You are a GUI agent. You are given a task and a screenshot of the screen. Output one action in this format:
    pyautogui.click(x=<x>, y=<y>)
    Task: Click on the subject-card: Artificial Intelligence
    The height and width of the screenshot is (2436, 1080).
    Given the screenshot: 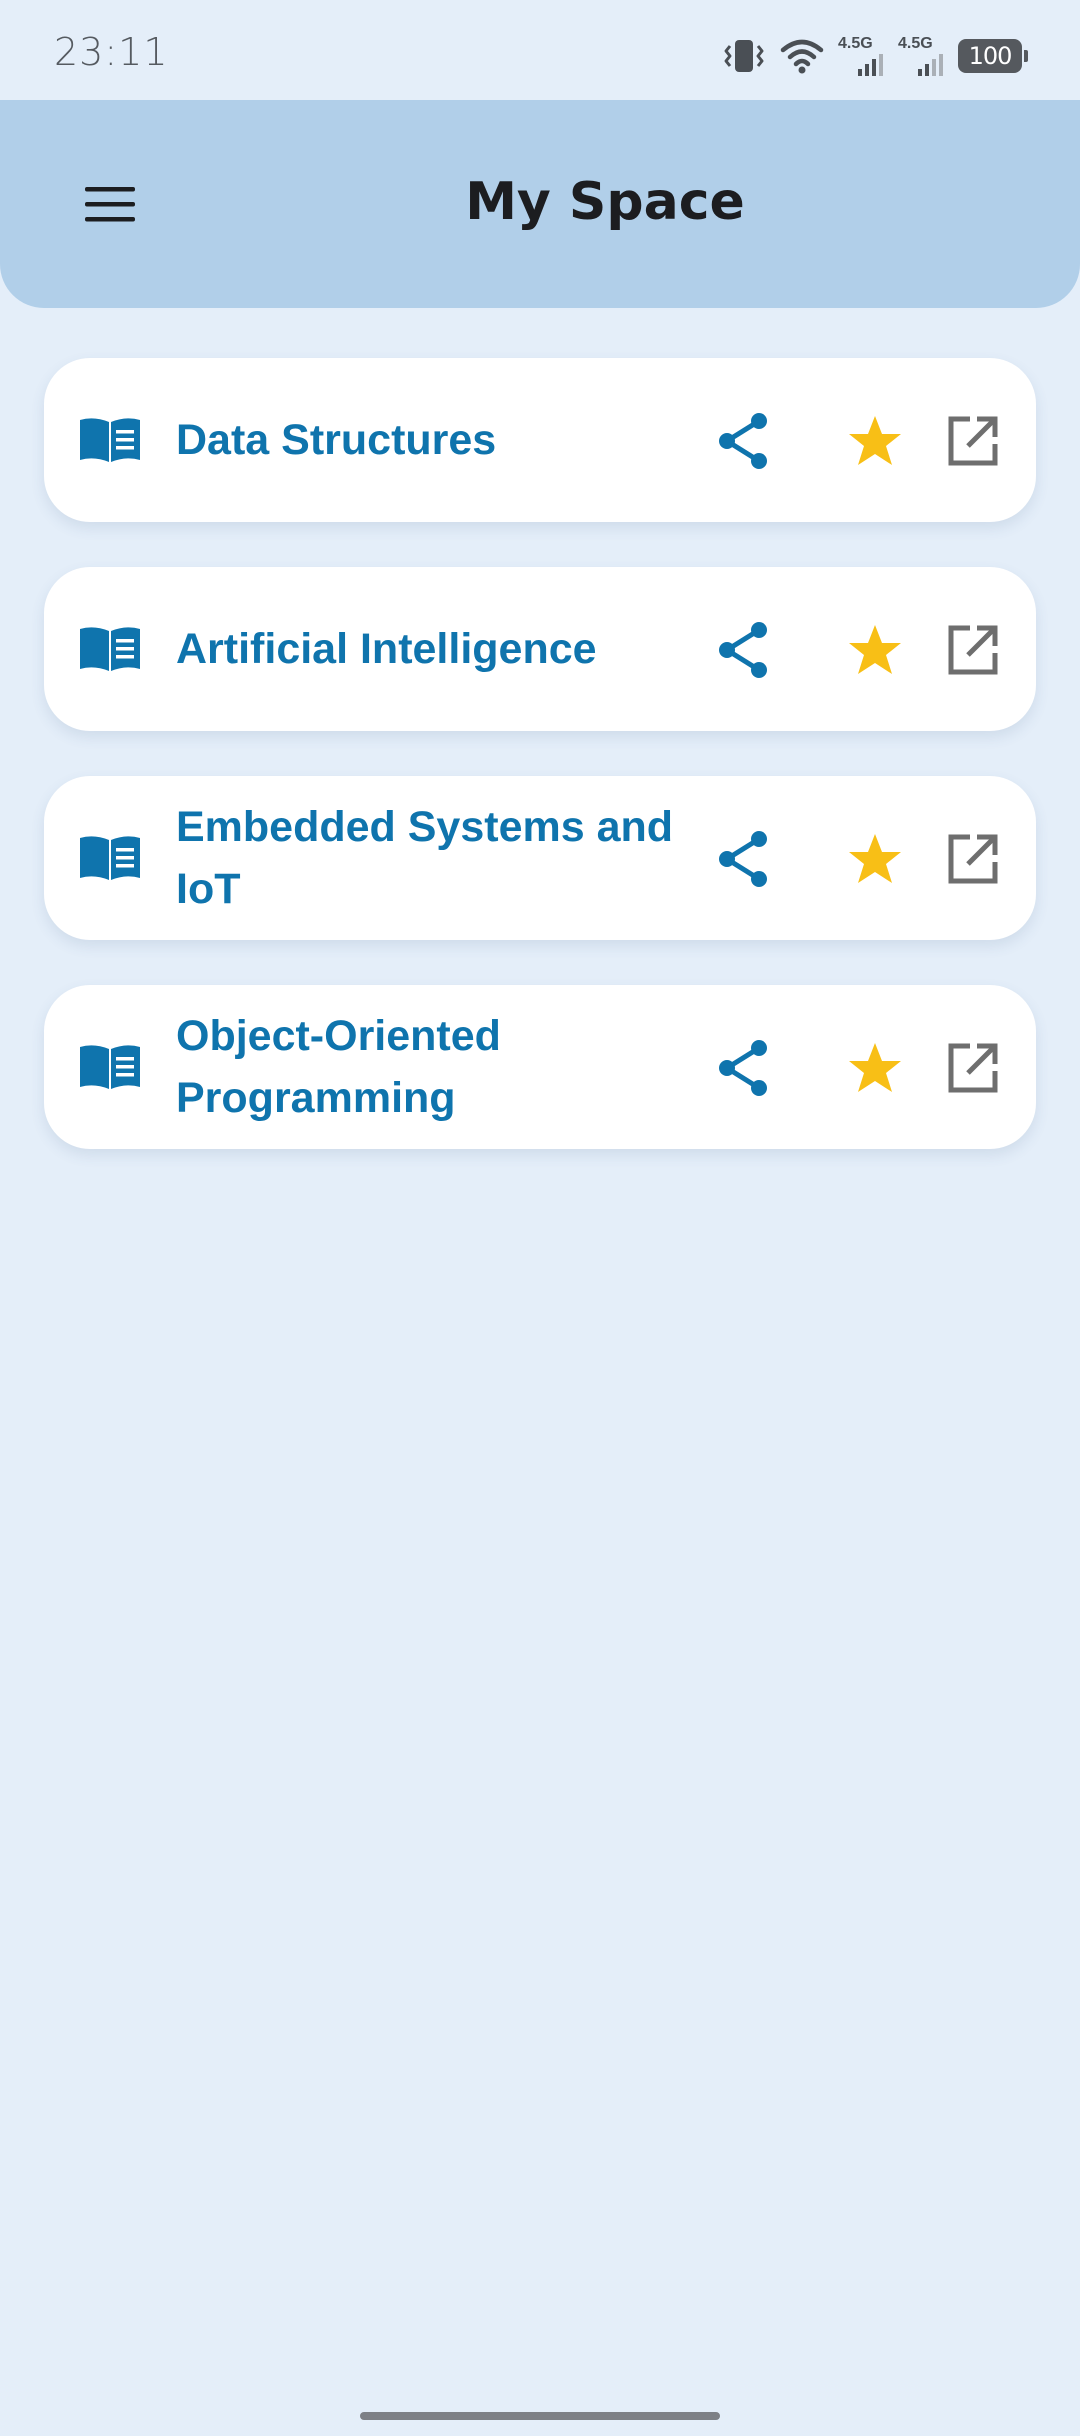 What is the action you would take?
    pyautogui.click(x=540, y=649)
    